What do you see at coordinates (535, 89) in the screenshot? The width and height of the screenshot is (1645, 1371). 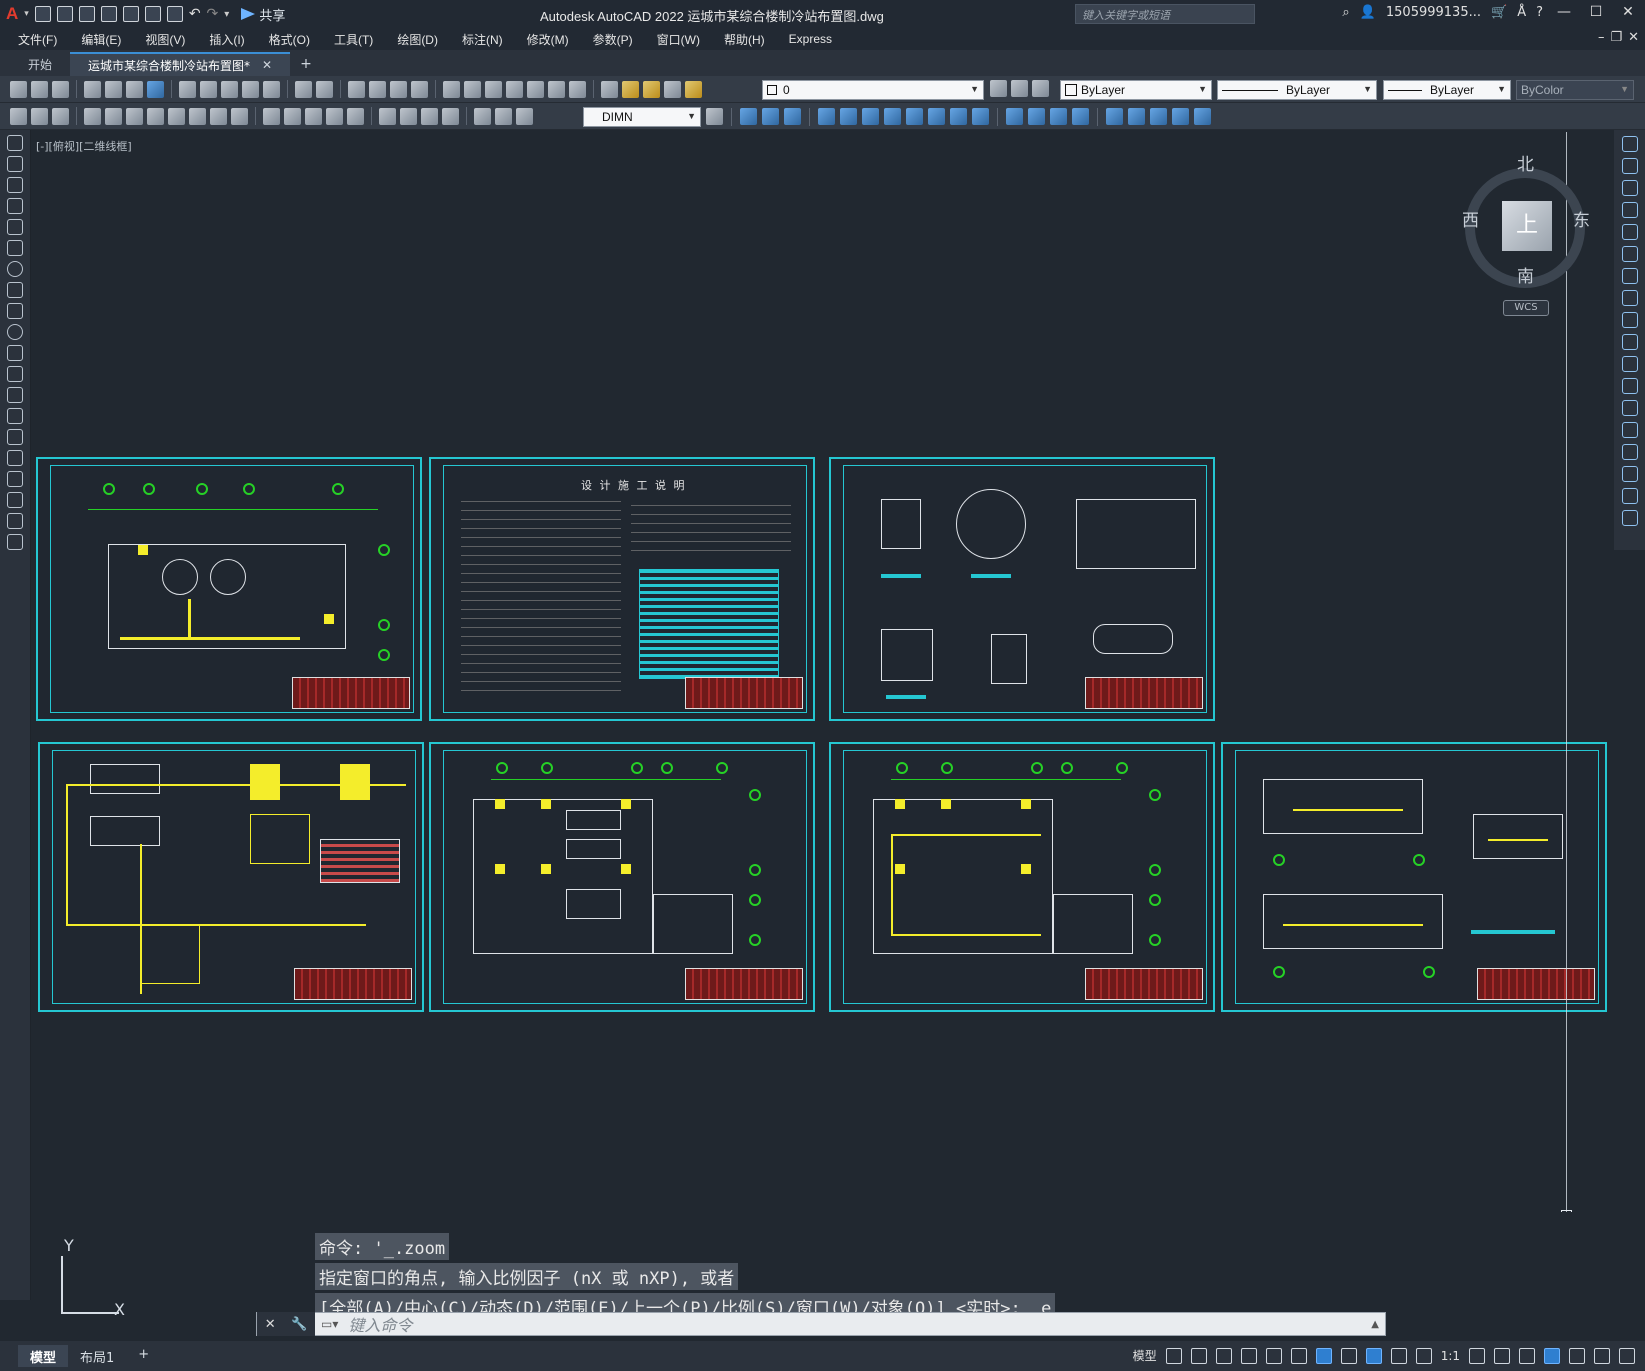 I see `markup-icon` at bounding box center [535, 89].